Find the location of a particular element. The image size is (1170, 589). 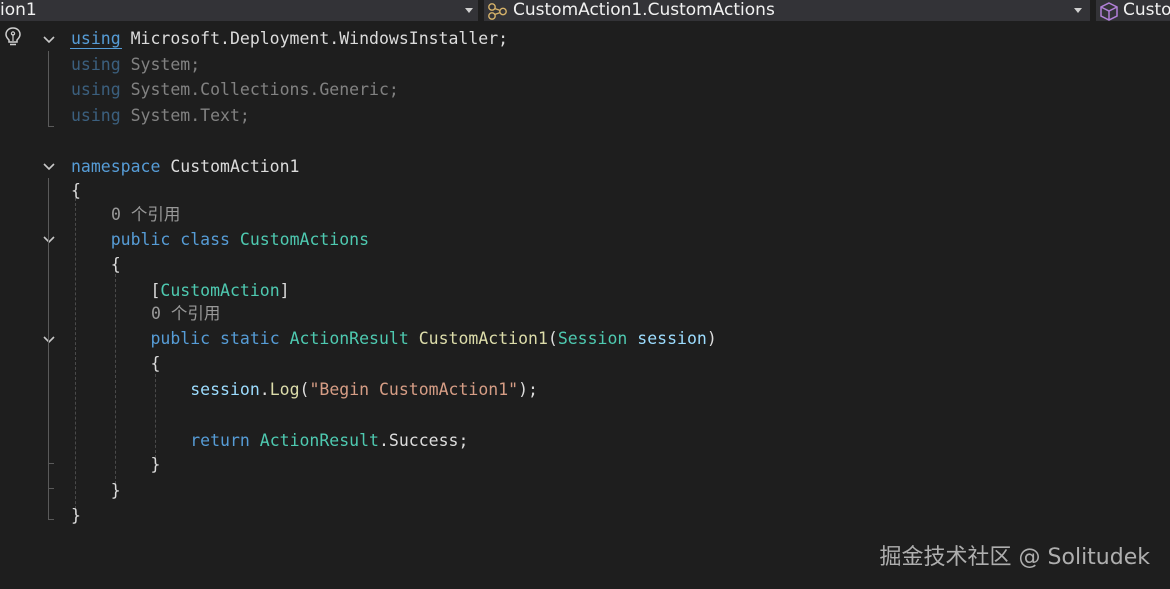

method-name: CustomAction1 is located at coordinates (483, 338).